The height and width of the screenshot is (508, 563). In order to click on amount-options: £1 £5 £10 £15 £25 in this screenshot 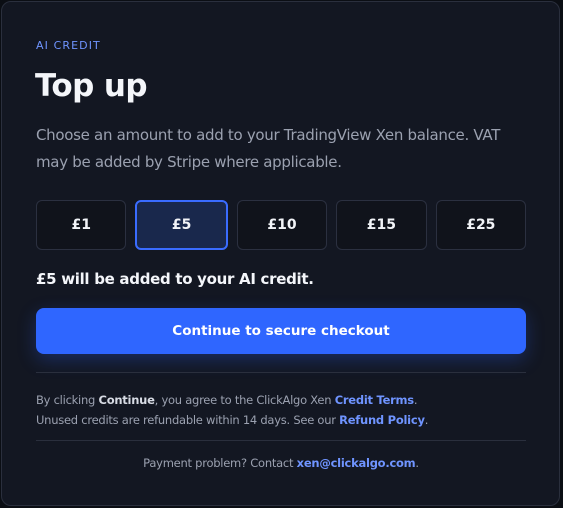, I will do `click(281, 225)`.